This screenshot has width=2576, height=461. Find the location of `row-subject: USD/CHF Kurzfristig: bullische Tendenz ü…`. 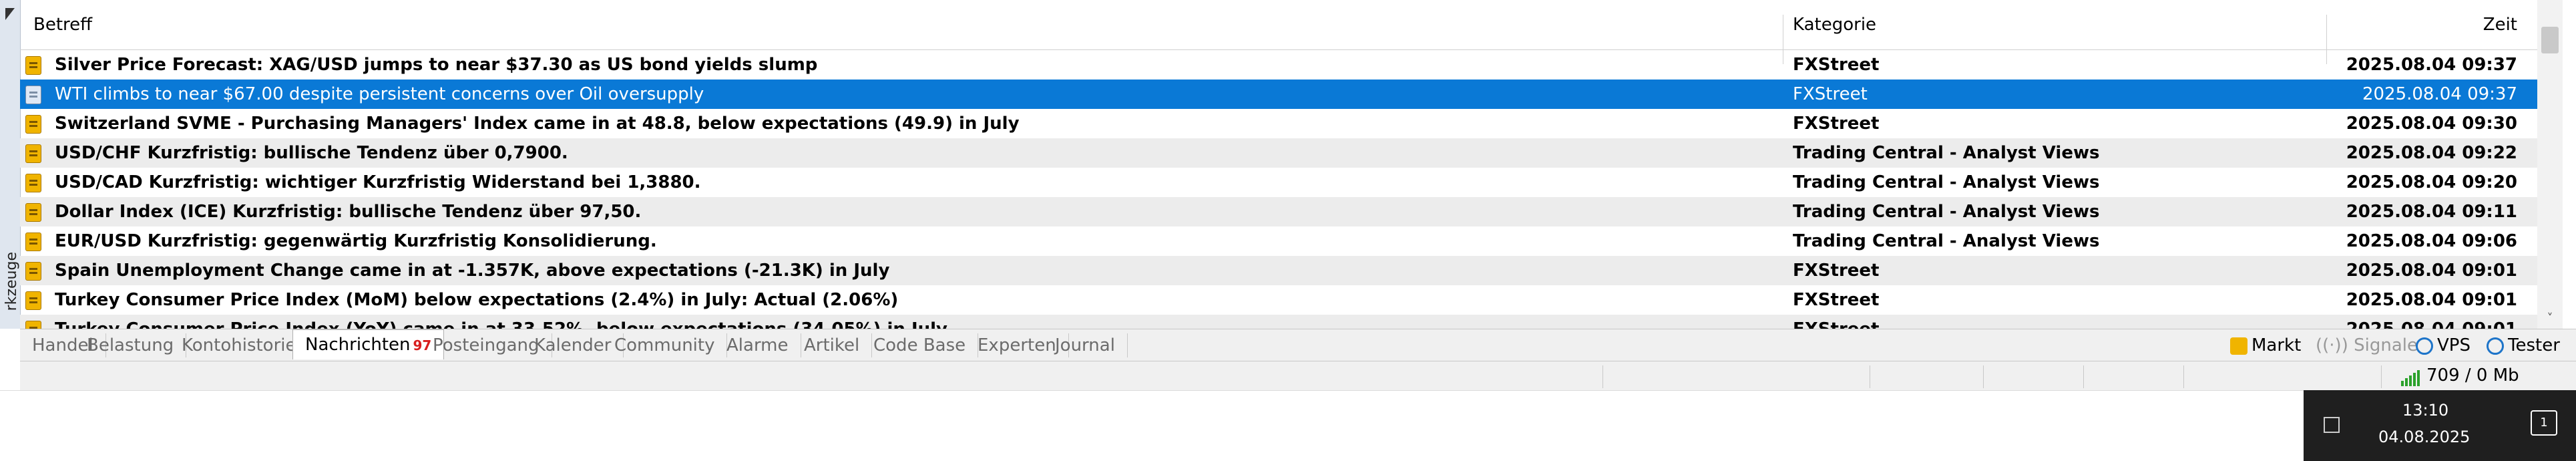

row-subject: USD/CHF Kurzfristig: bullische Tendenz ü… is located at coordinates (311, 153).